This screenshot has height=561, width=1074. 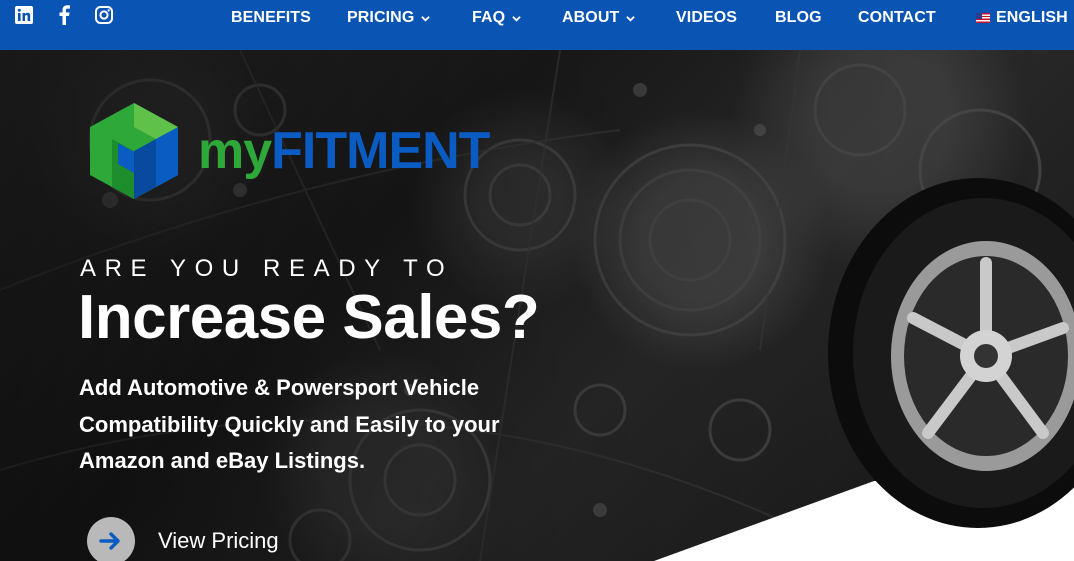 I want to click on nav-contact: CONTACT, so click(x=897, y=18).